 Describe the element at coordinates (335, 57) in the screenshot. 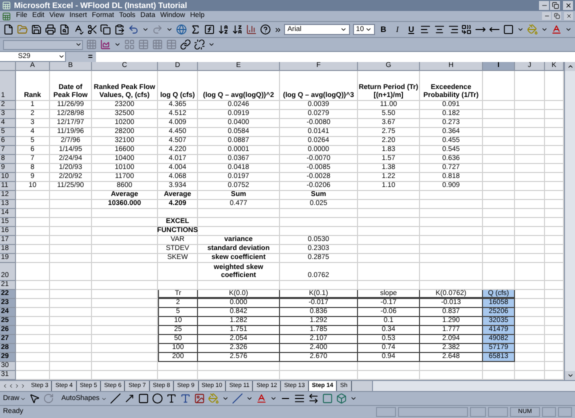

I see `formula-field` at that location.